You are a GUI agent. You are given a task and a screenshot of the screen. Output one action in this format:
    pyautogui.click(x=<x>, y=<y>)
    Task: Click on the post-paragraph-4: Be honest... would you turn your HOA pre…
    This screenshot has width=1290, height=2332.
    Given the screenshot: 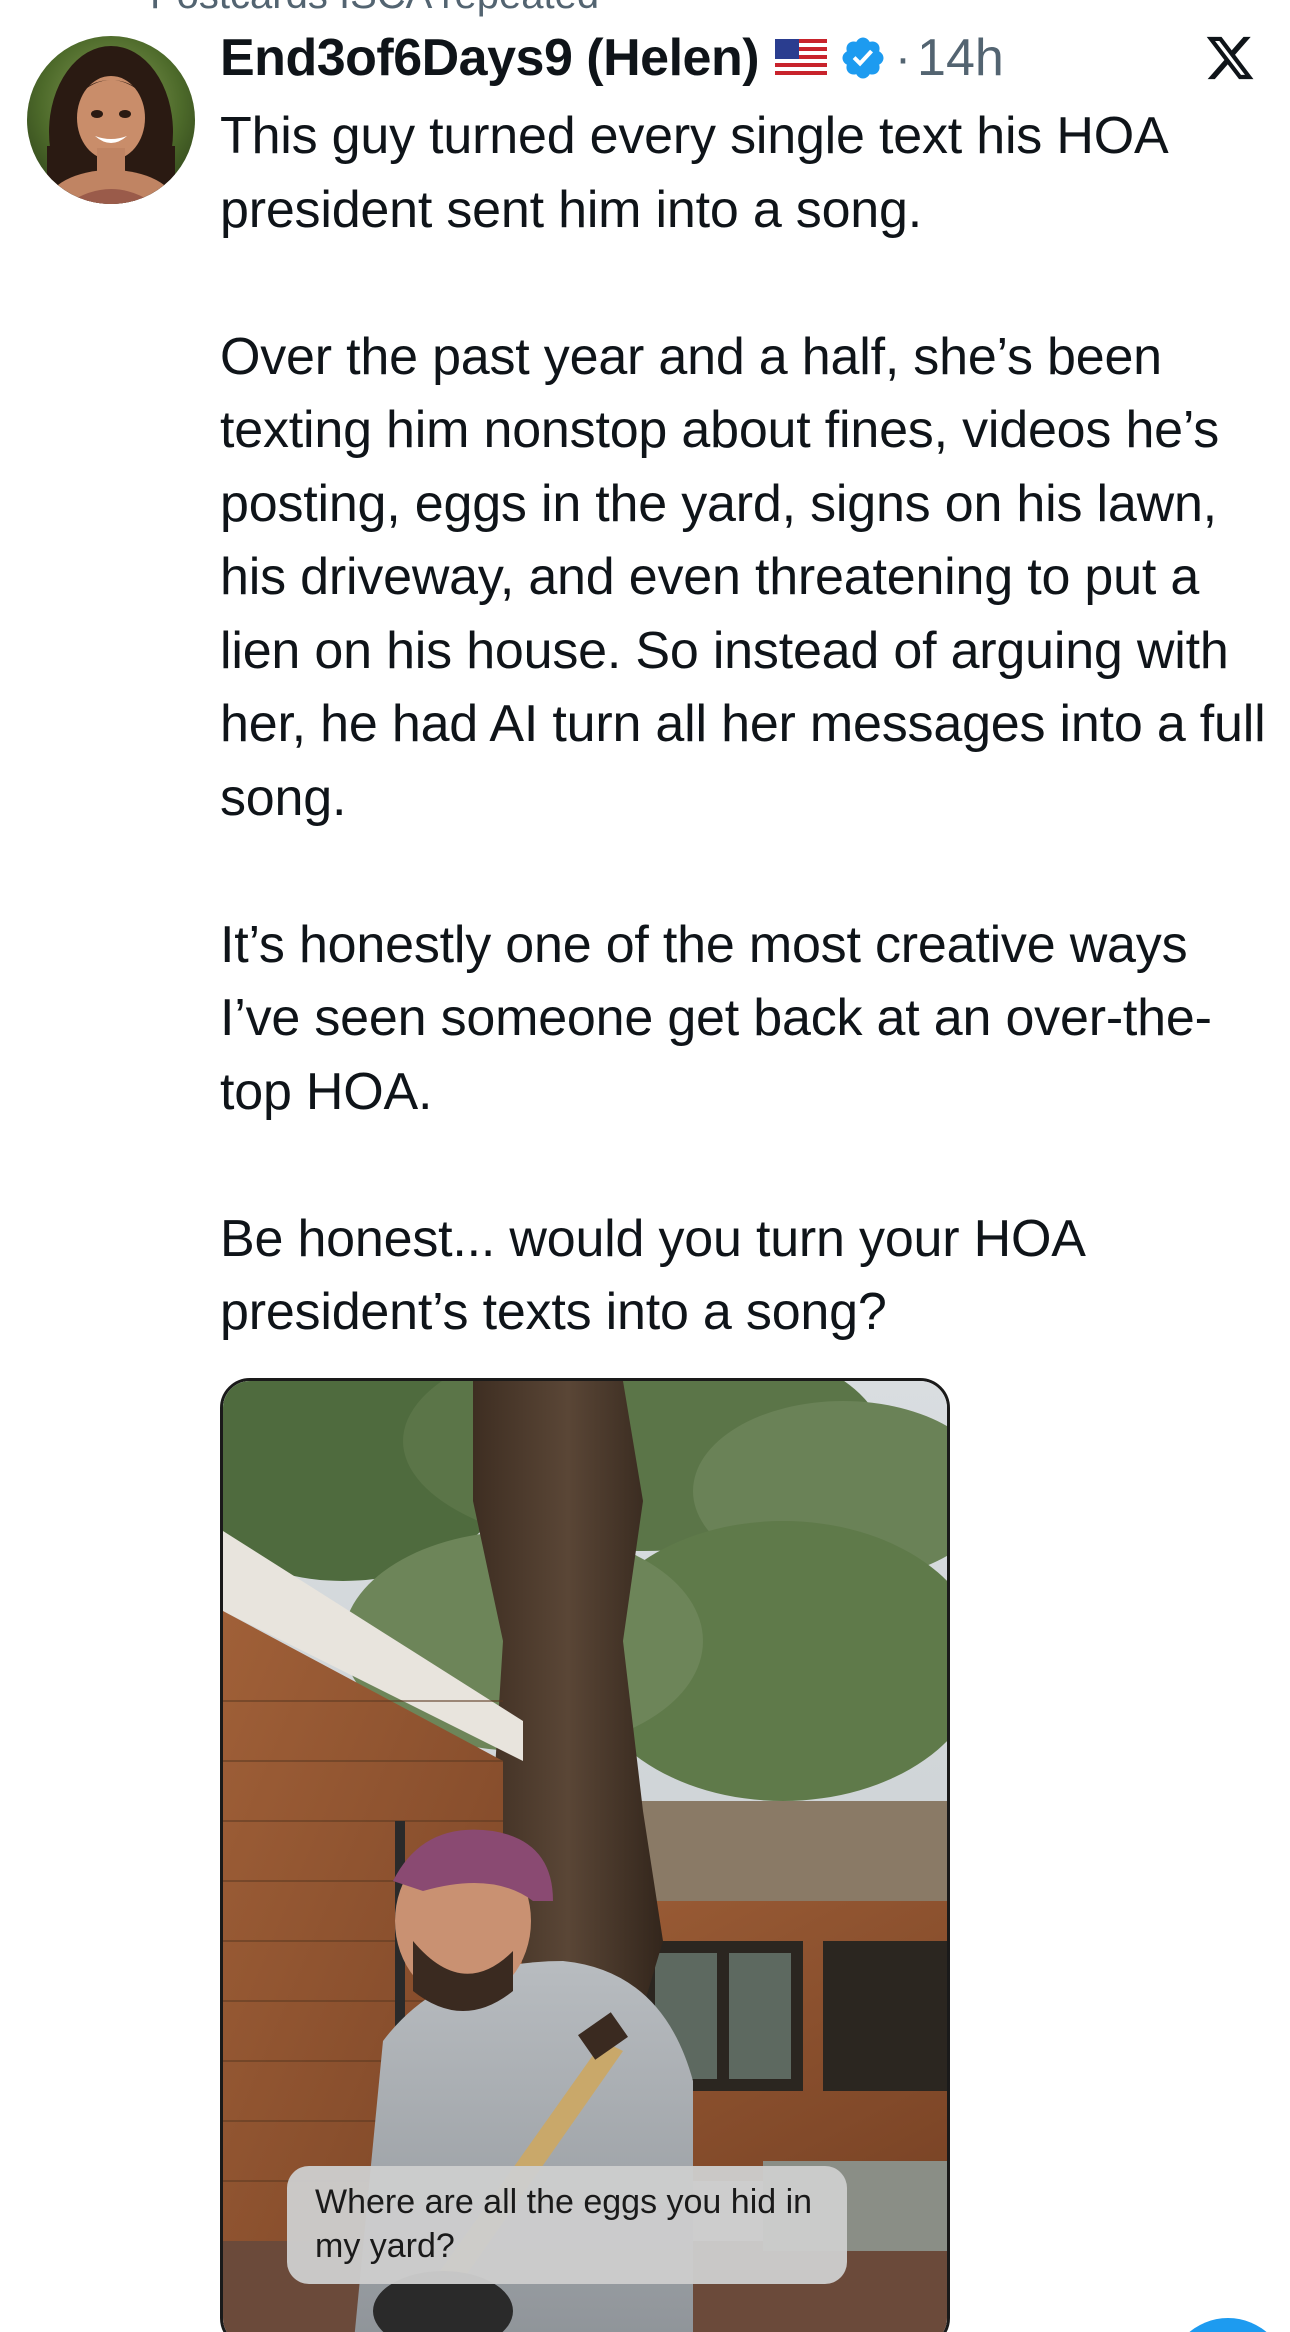 What is the action you would take?
    pyautogui.click(x=651, y=1275)
    